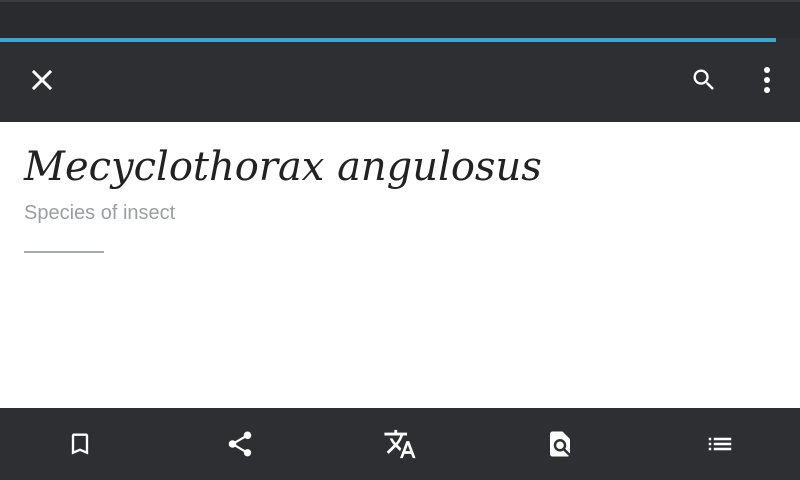  I want to click on translate-button, so click(400, 444).